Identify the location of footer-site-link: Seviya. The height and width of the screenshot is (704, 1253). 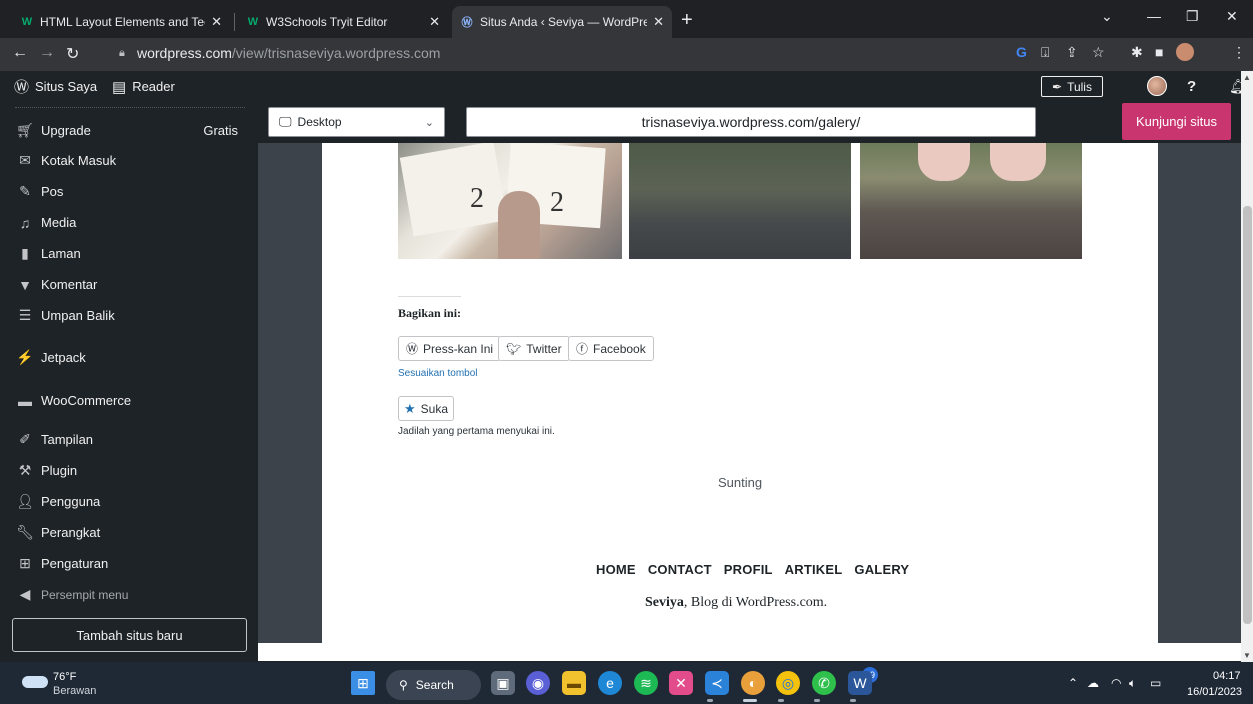
(664, 602).